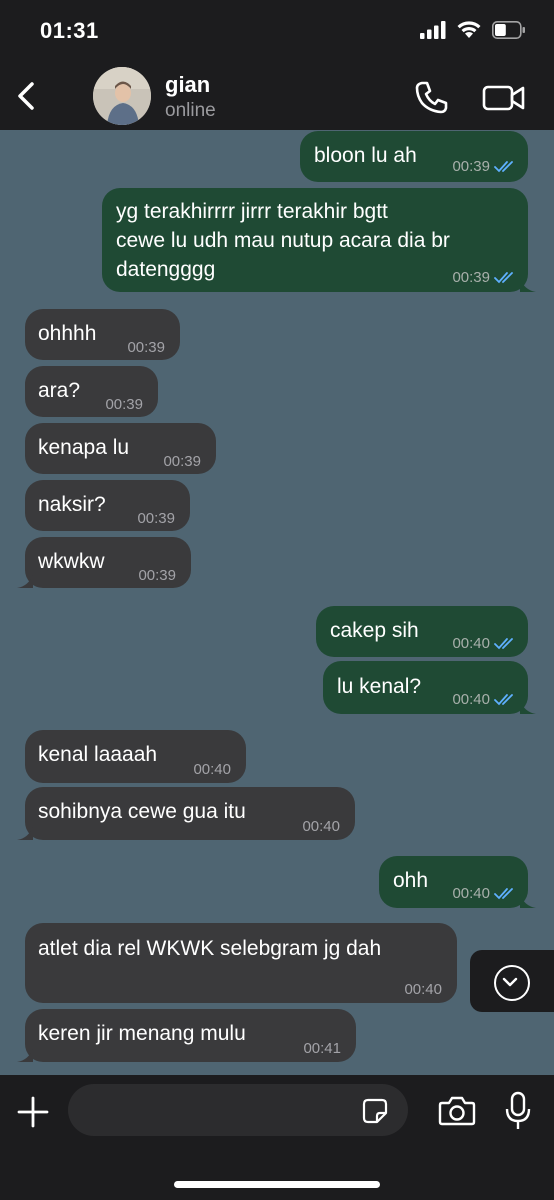 This screenshot has height=1200, width=554. Describe the element at coordinates (432, 97) in the screenshot. I see `phone-icon` at that location.